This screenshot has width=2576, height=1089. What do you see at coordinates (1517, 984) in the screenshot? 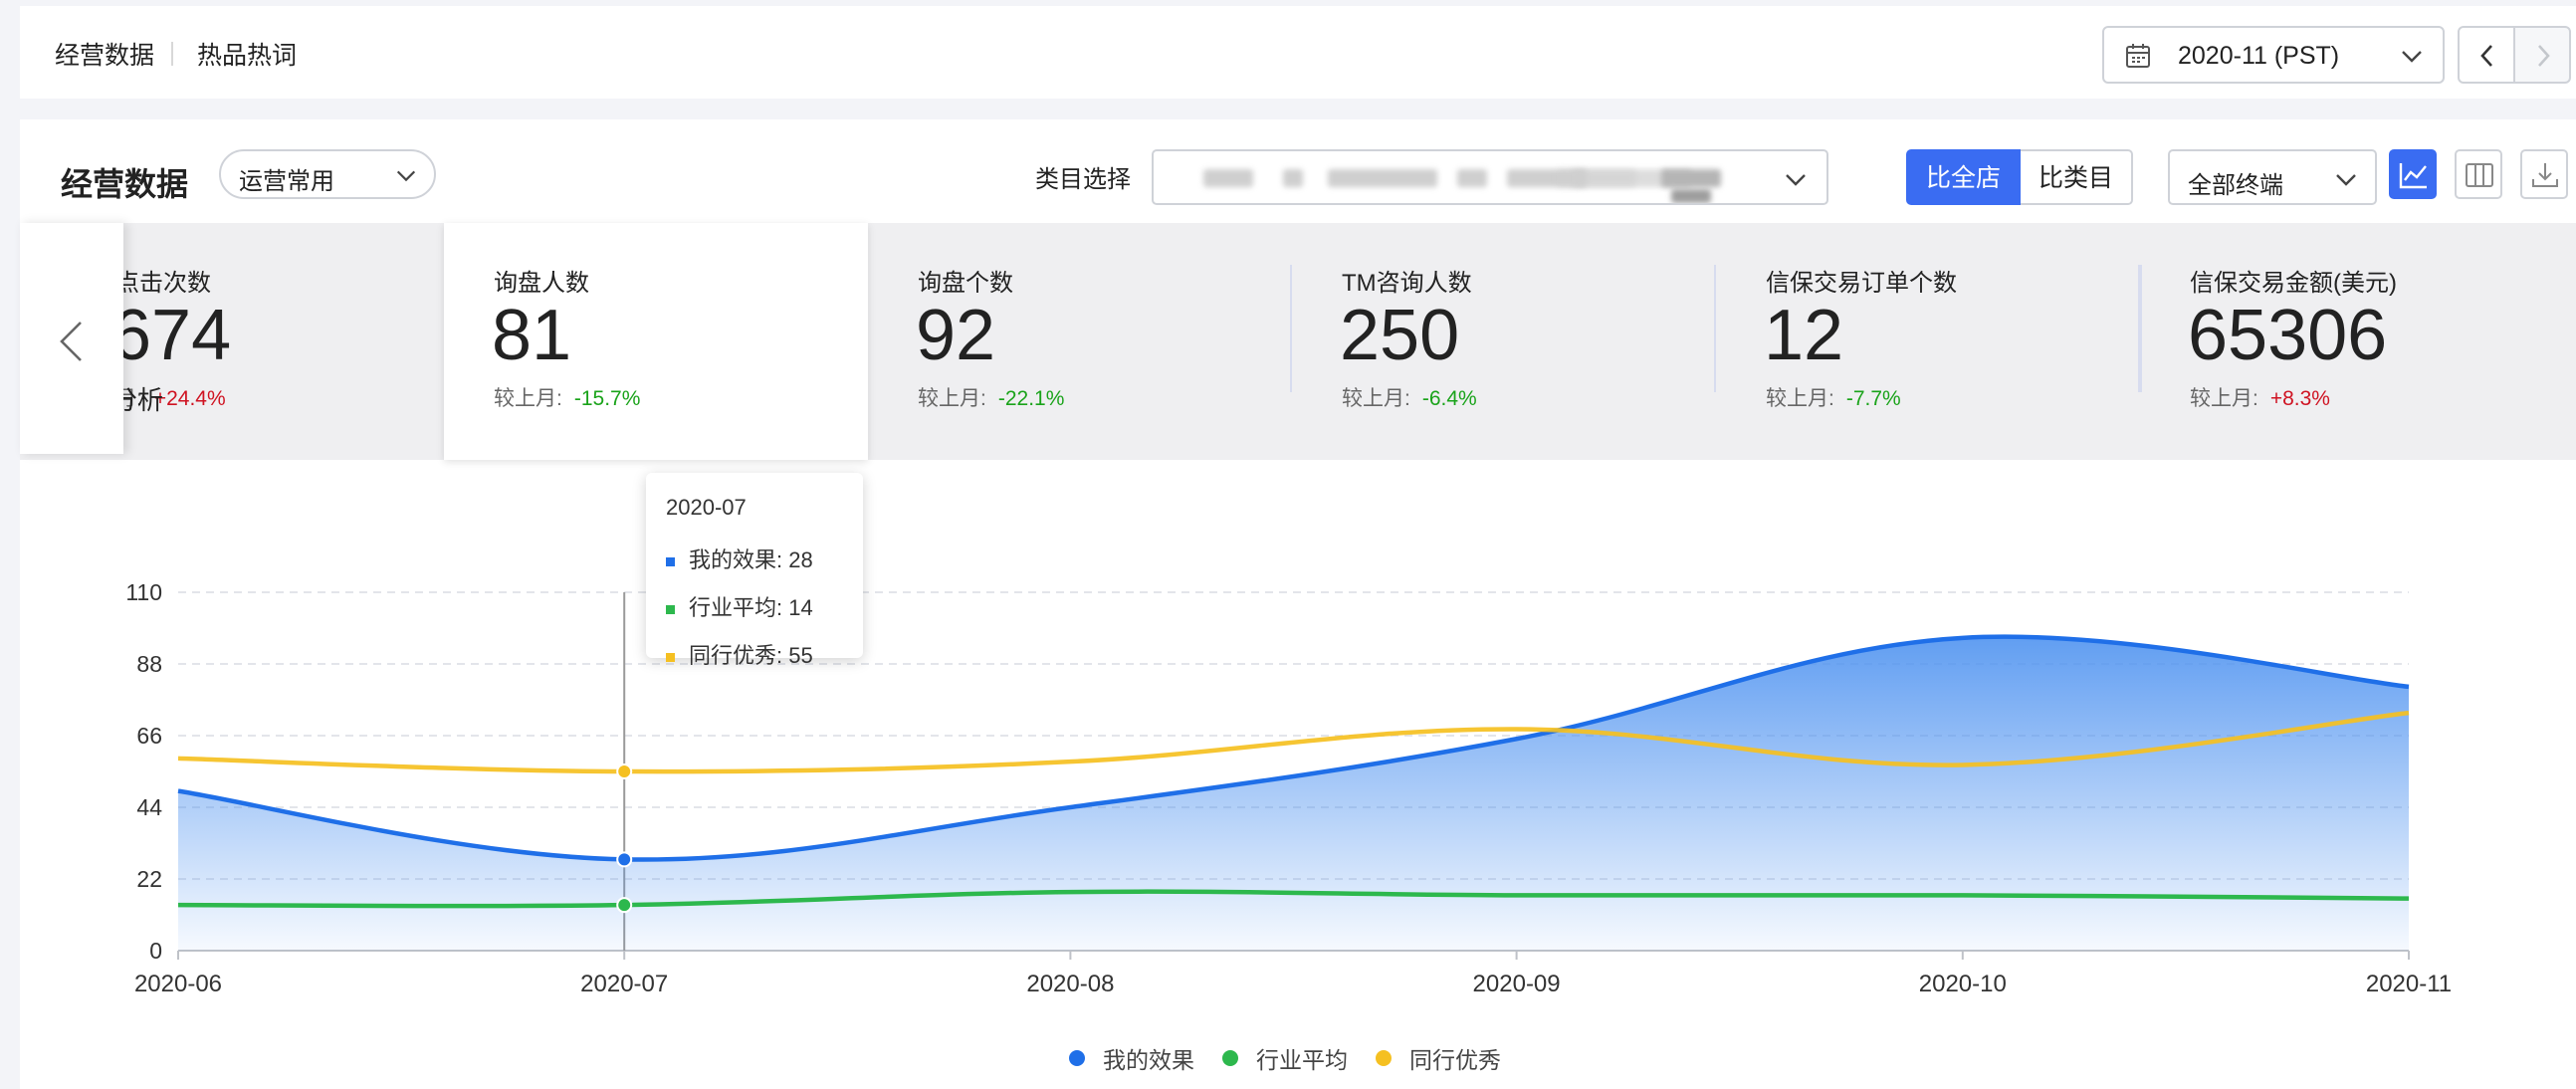
I see `x-tick-label: 2020-09` at bounding box center [1517, 984].